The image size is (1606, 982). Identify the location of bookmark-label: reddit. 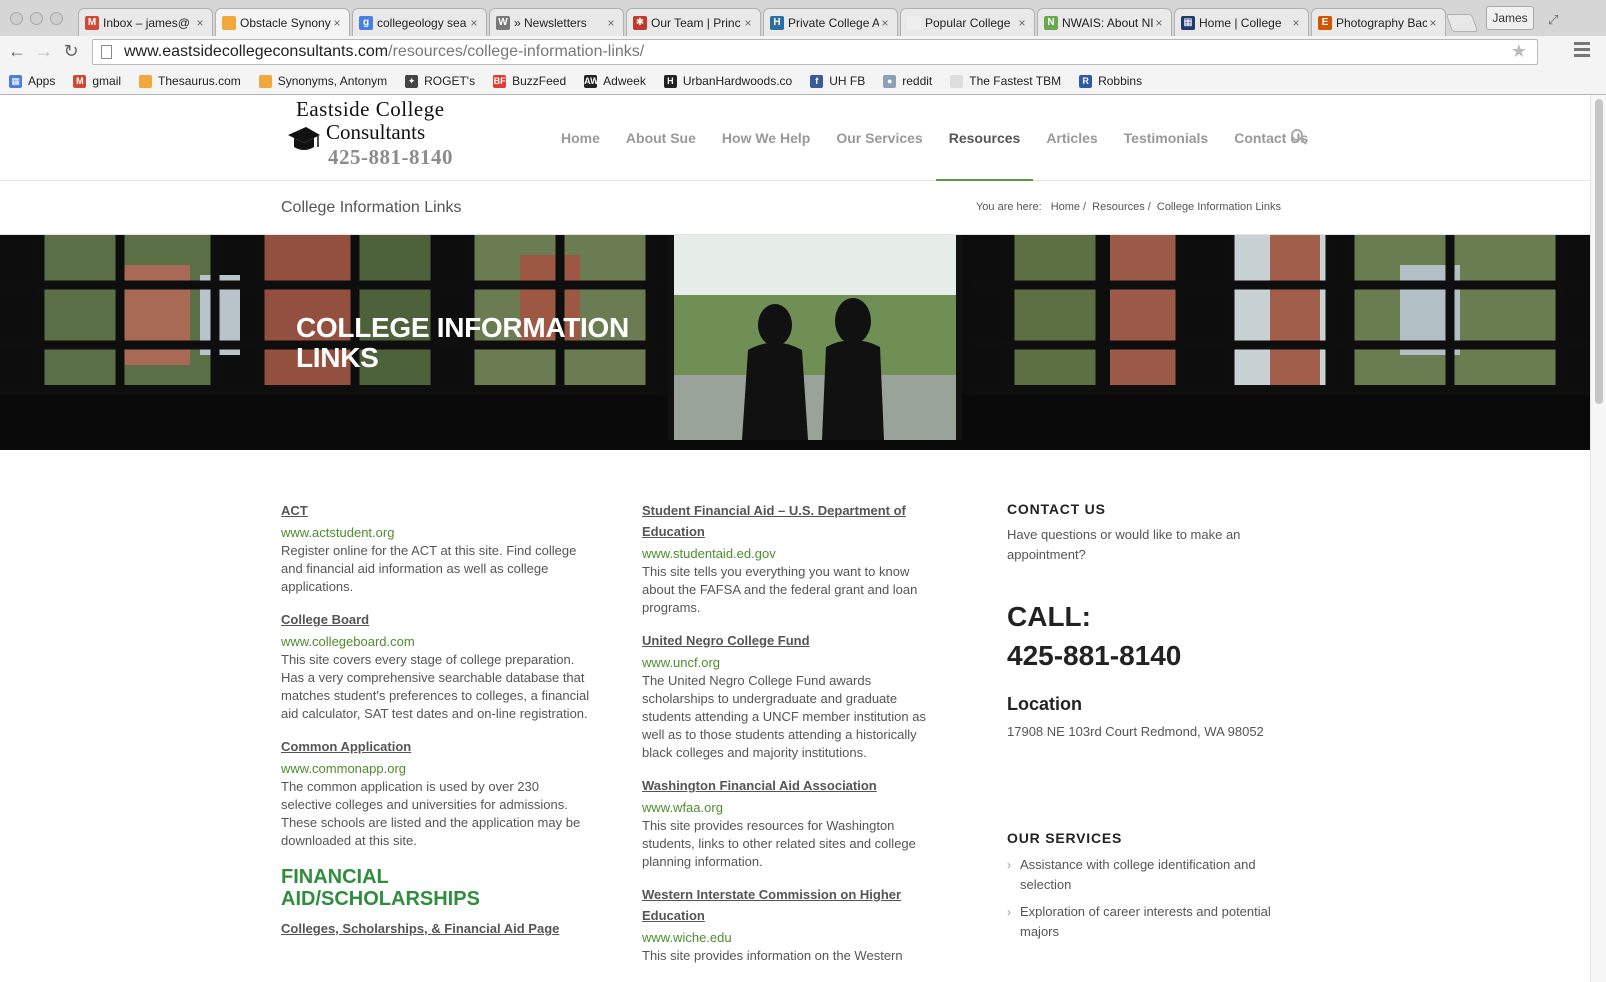
(917, 81).